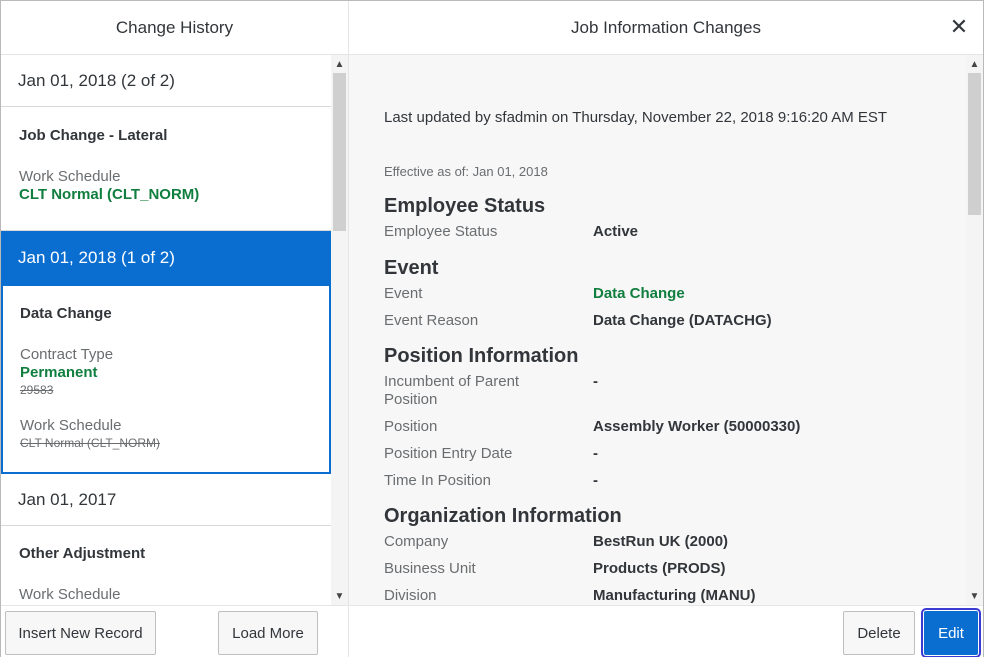 The image size is (984, 657). Describe the element at coordinates (174, 631) in the screenshot. I see `left-footer-toolbar: Insert New Record Load More` at that location.